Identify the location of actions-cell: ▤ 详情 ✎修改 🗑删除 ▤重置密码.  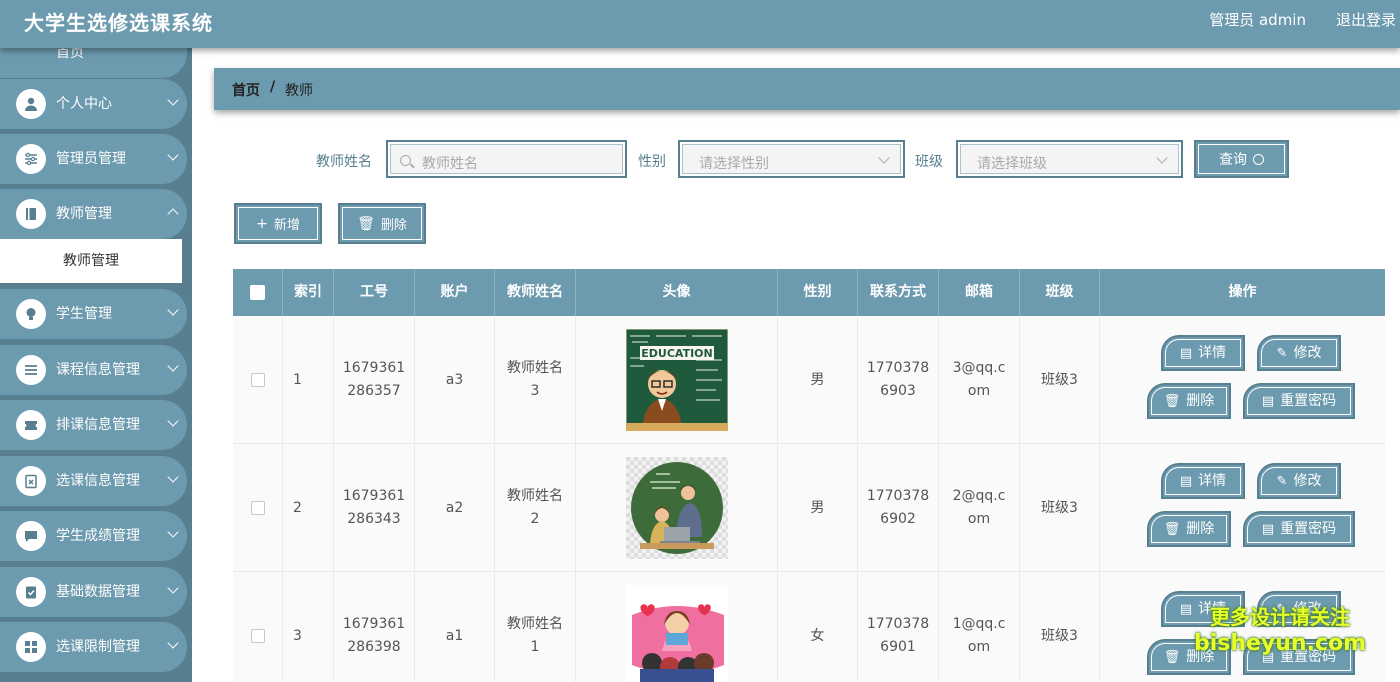
(1242, 508).